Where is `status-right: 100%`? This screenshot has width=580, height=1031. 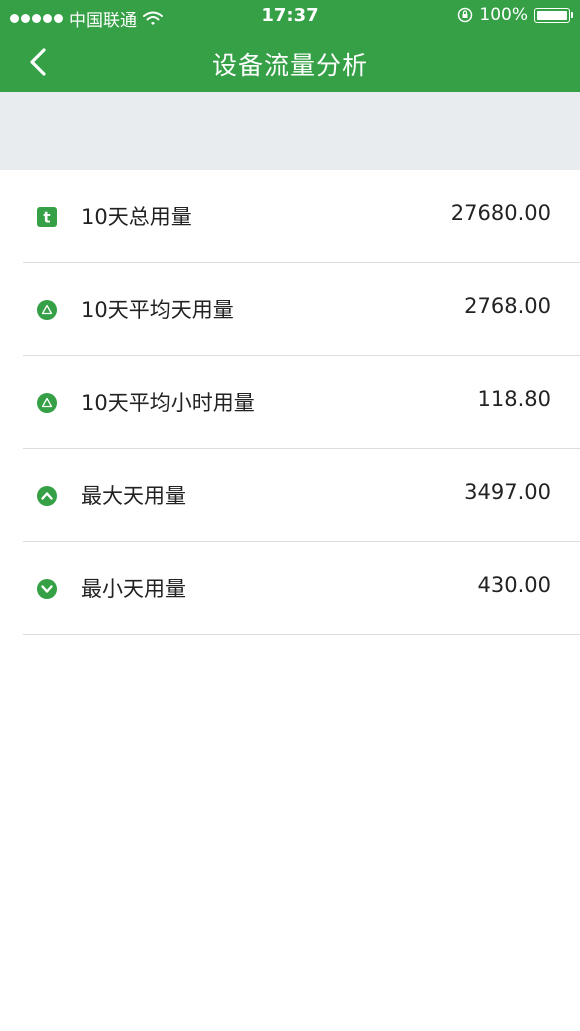
status-right: 100% is located at coordinates (515, 15).